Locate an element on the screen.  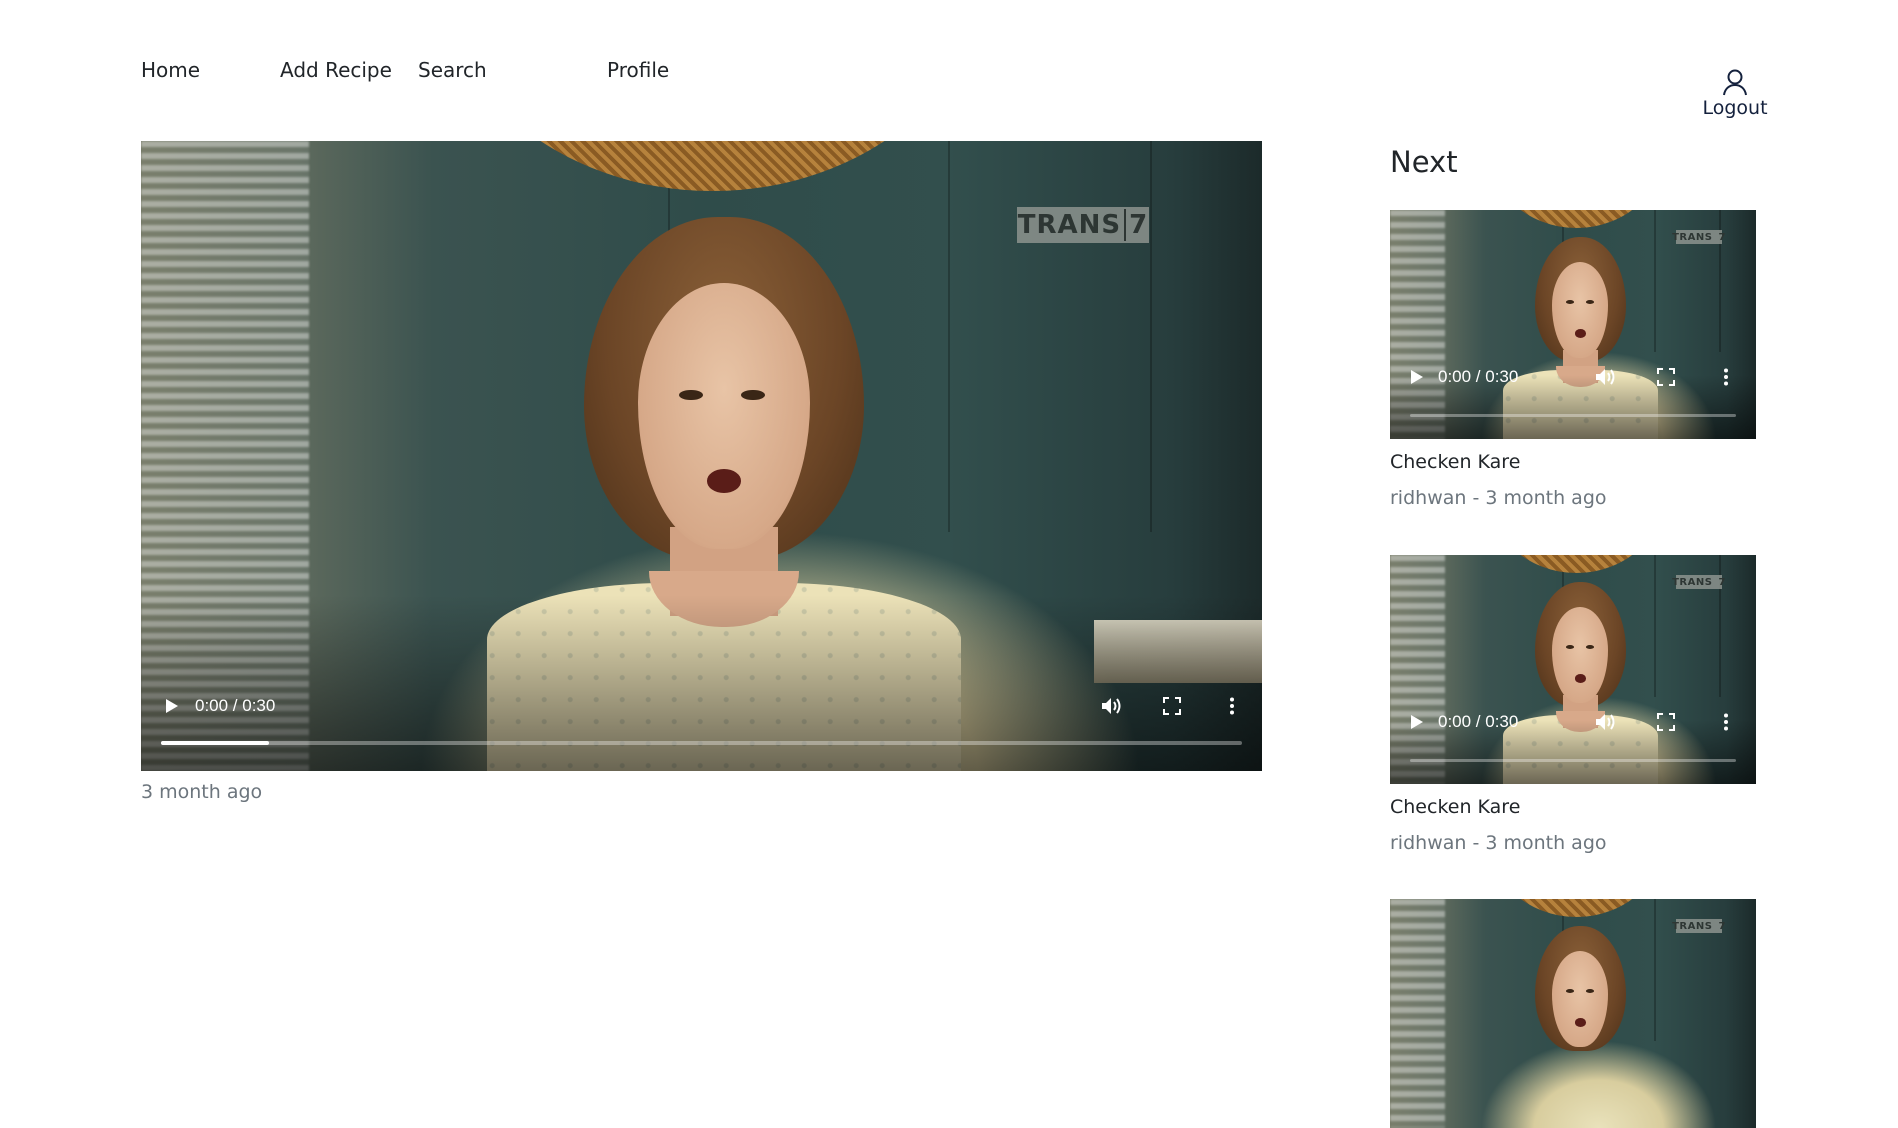
next-video-card: TRANS 7 is located at coordinates (1573, 1013).